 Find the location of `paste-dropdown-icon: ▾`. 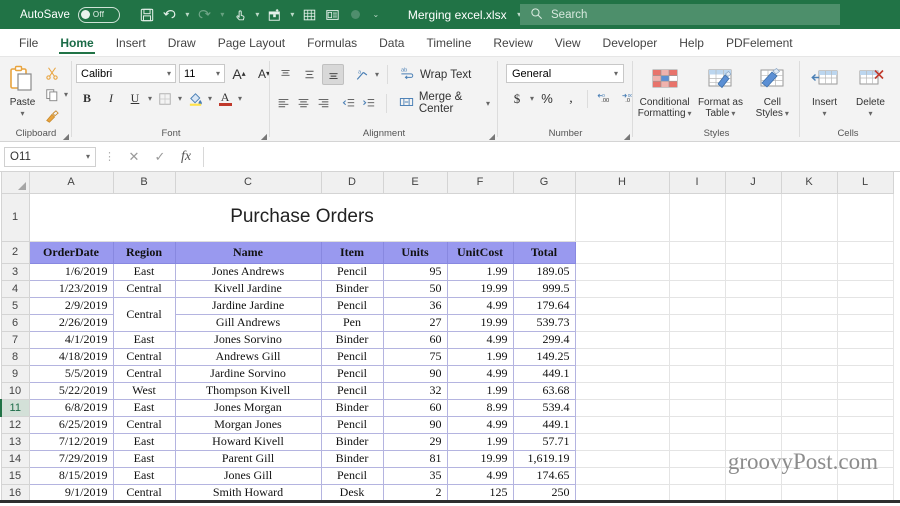

paste-dropdown-icon: ▾ is located at coordinates (22, 113).